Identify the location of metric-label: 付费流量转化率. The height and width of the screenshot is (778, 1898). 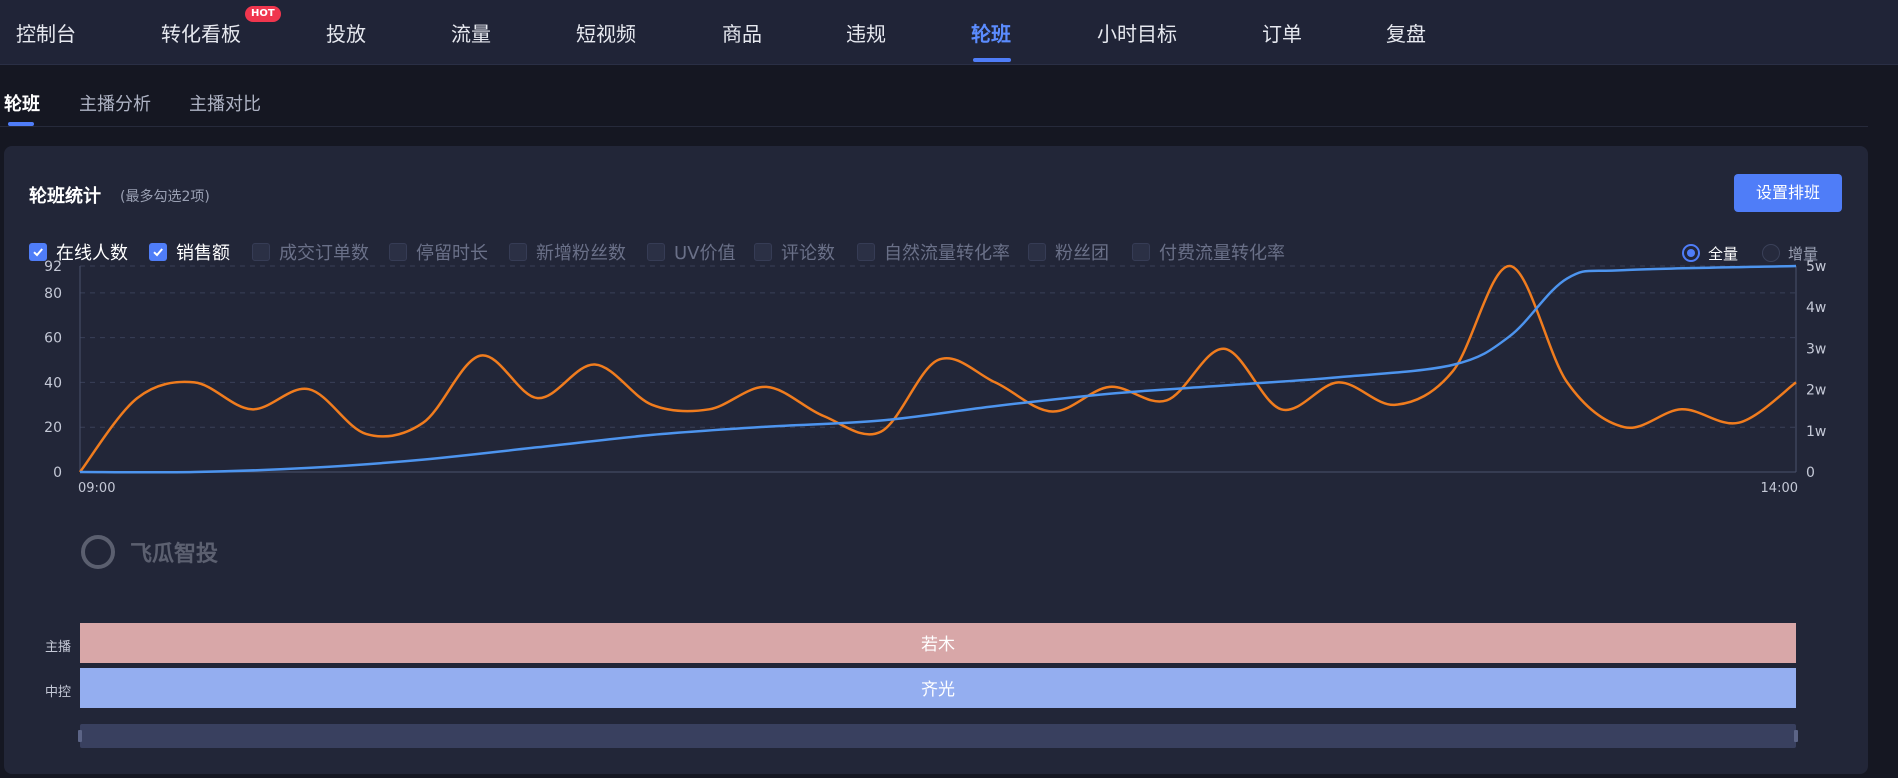
(1222, 253).